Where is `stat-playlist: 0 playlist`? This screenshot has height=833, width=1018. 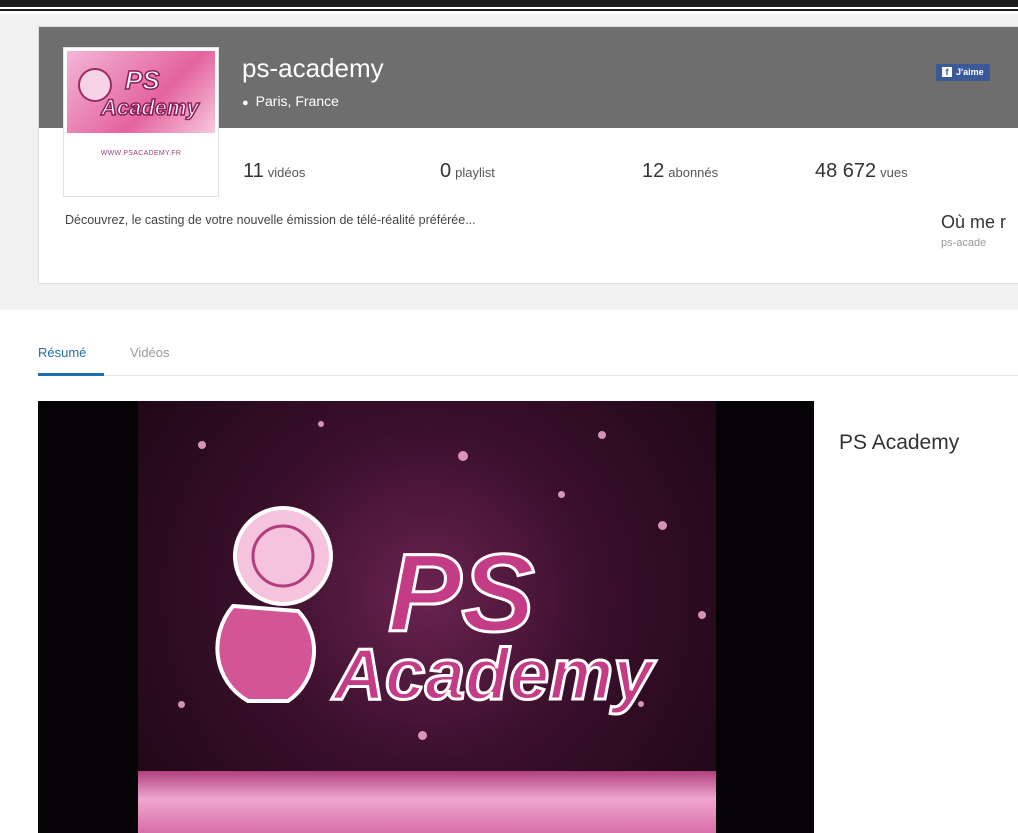 stat-playlist: 0 playlist is located at coordinates (467, 171).